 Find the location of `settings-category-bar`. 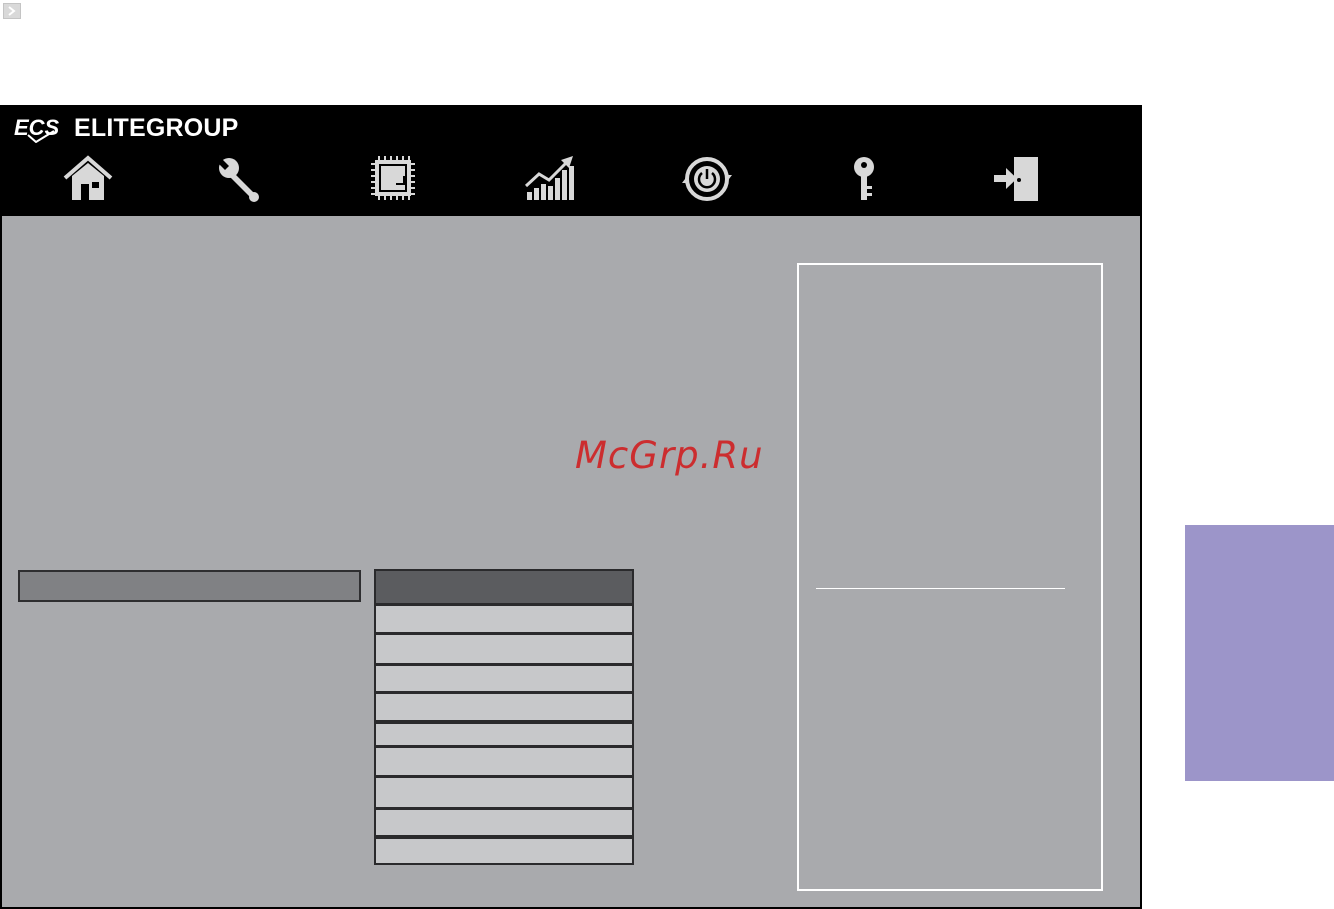

settings-category-bar is located at coordinates (189, 586).